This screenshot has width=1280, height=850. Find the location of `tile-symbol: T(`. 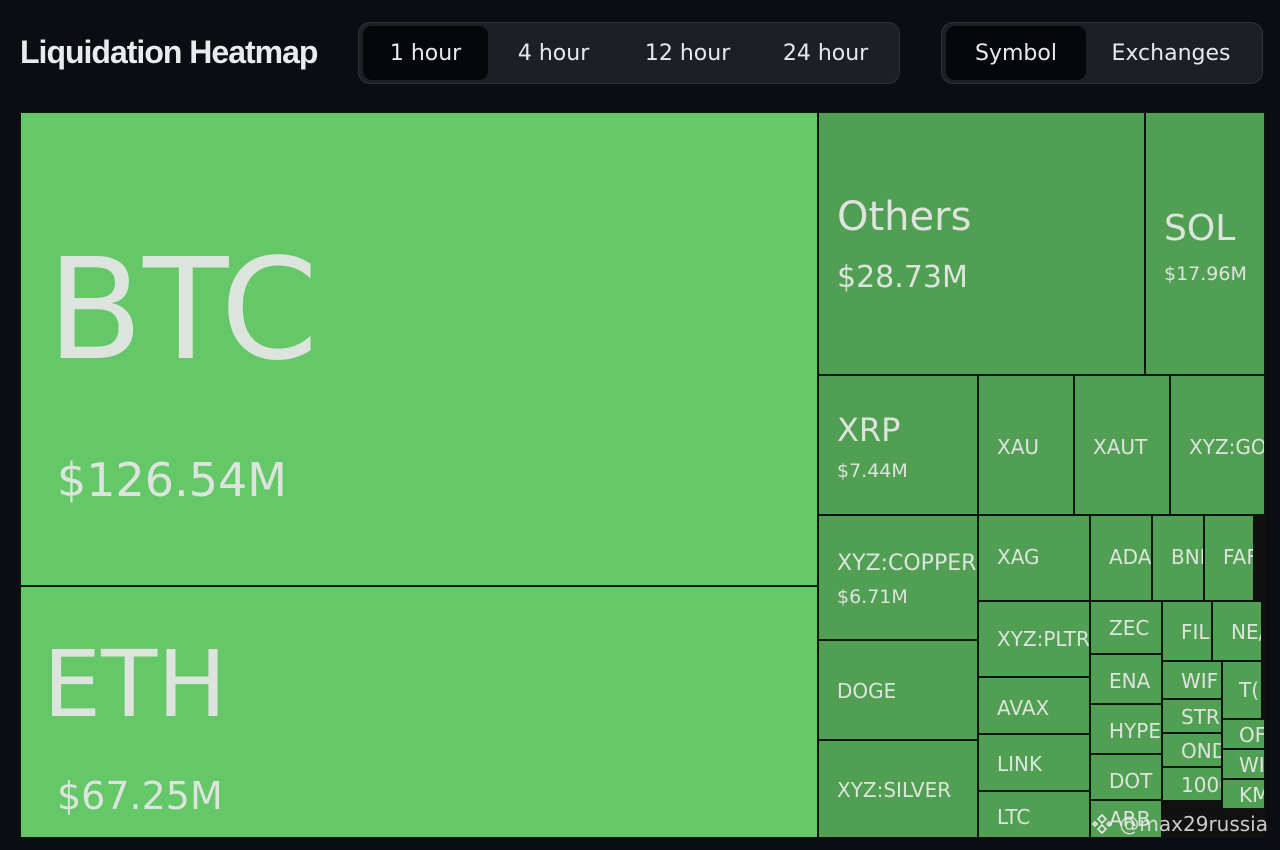

tile-symbol: T( is located at coordinates (1249, 690).